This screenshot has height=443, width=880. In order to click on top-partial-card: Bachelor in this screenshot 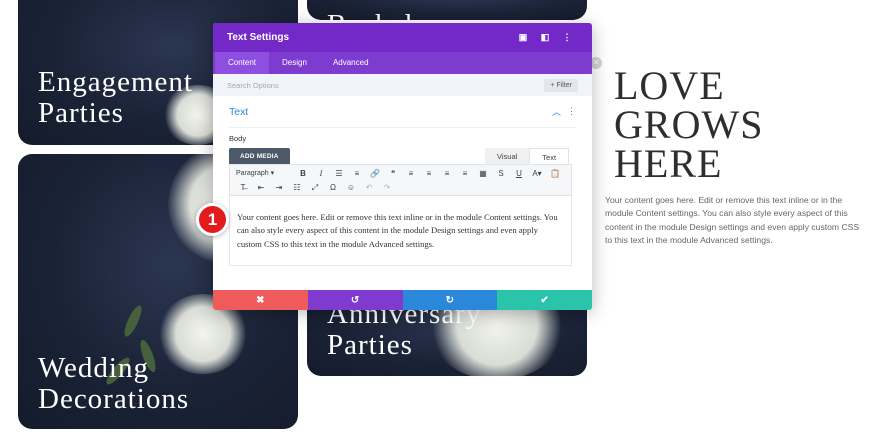, I will do `click(447, 10)`.